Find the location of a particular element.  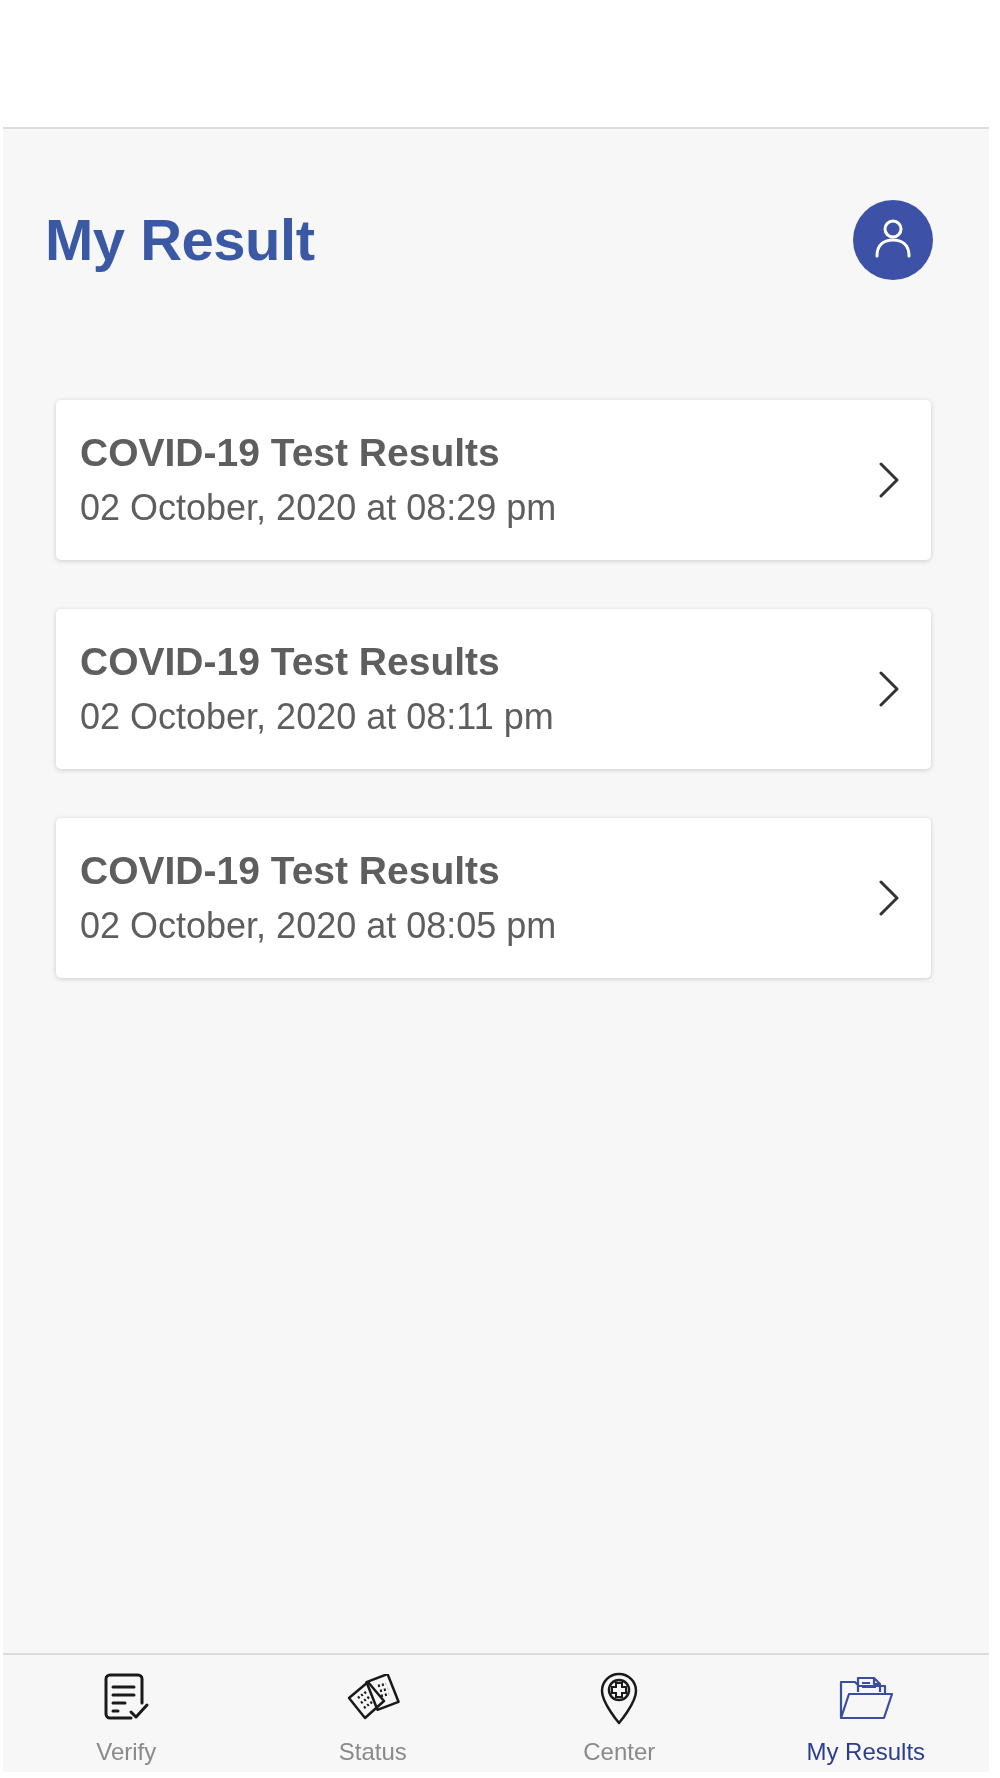

profile-icon is located at coordinates (893, 240).